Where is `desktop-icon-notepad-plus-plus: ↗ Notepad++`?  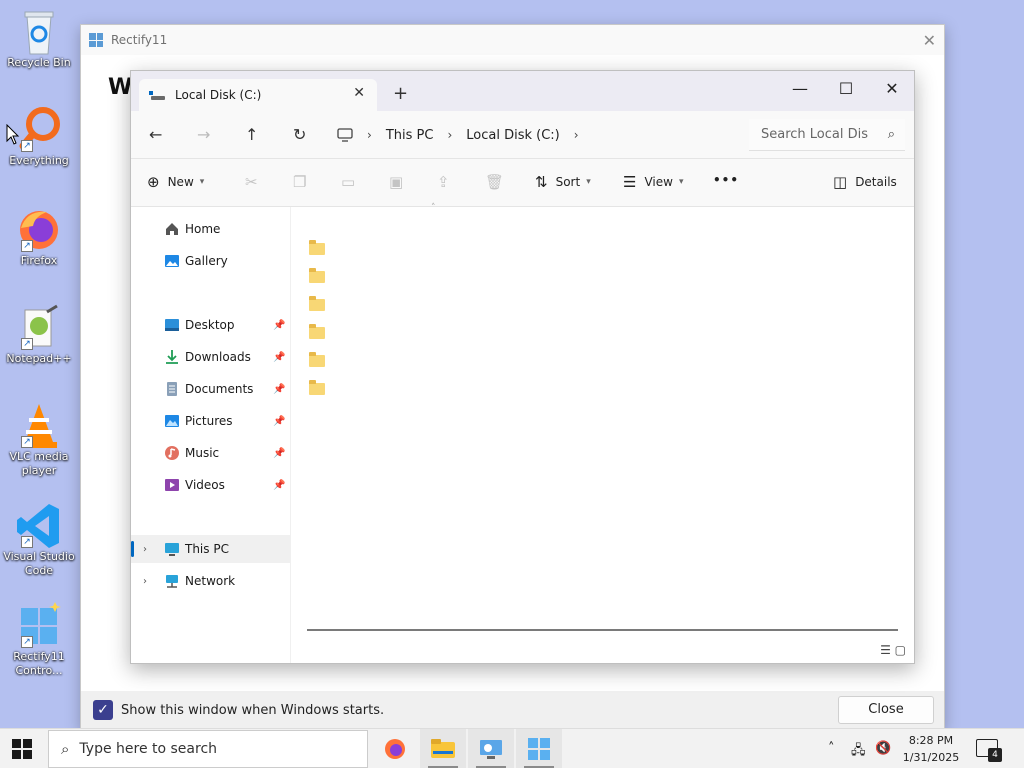
desktop-icon-notepad-plus-plus: ↗ Notepad++ is located at coordinates (39, 335).